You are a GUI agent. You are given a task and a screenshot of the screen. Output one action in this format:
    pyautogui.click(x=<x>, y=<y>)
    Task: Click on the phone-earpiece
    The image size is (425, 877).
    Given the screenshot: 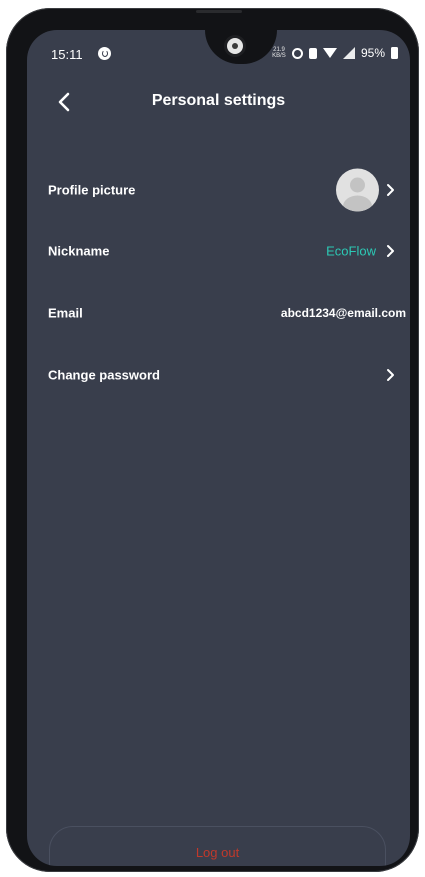 What is the action you would take?
    pyautogui.click(x=219, y=11)
    